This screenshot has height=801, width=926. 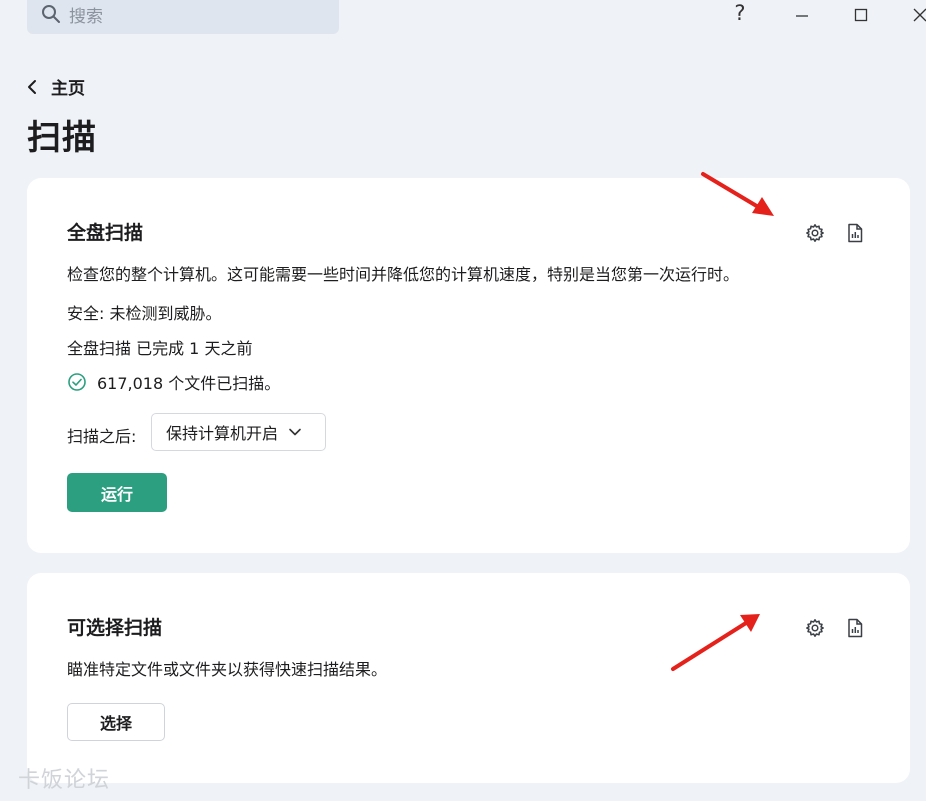 What do you see at coordinates (737, 194) in the screenshot?
I see `annotation-arrow-top` at bounding box center [737, 194].